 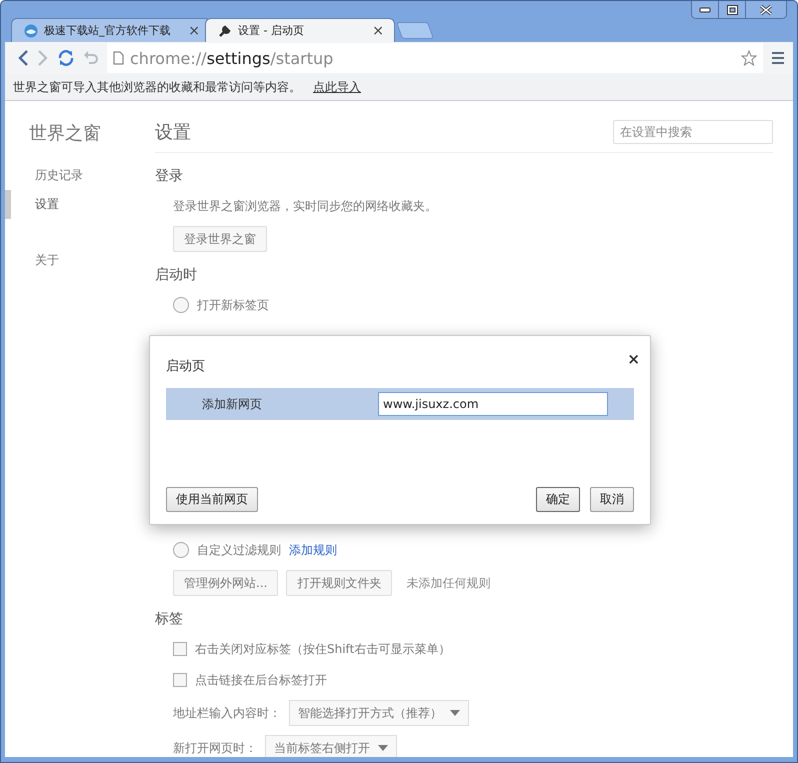 I want to click on browser-tab: 设置 - 启动页 ×, so click(x=300, y=30).